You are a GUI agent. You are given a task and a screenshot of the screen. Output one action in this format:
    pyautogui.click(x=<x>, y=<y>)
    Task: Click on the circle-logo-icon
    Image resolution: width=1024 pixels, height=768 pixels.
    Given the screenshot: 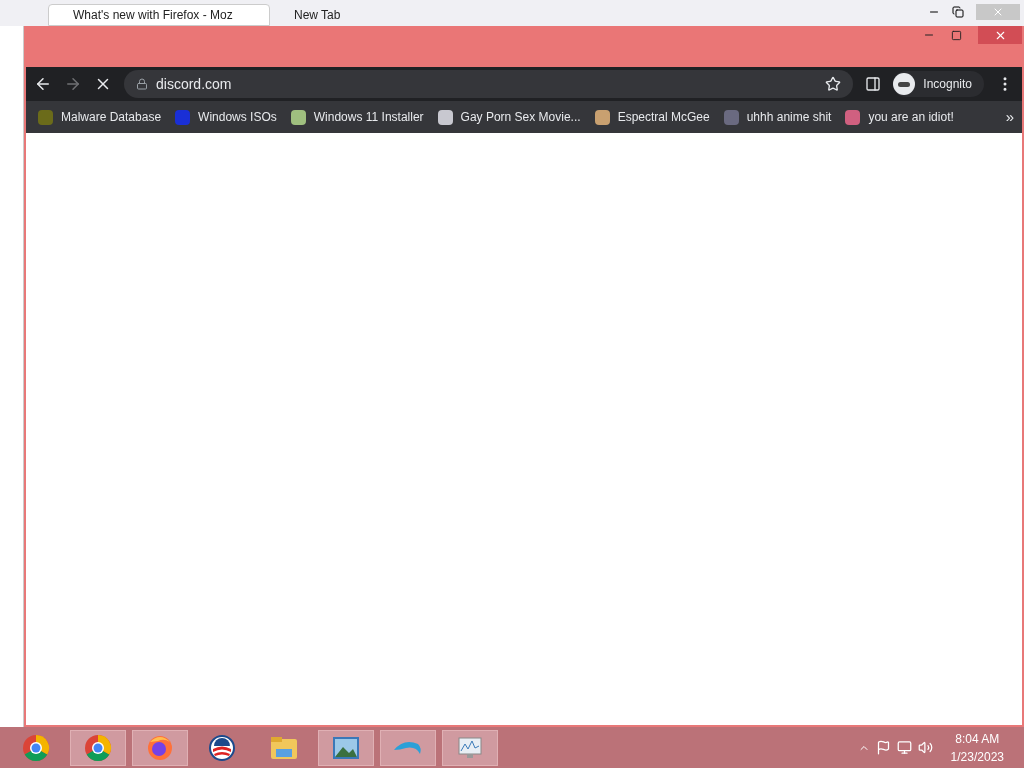 What is the action you would take?
    pyautogui.click(x=222, y=747)
    